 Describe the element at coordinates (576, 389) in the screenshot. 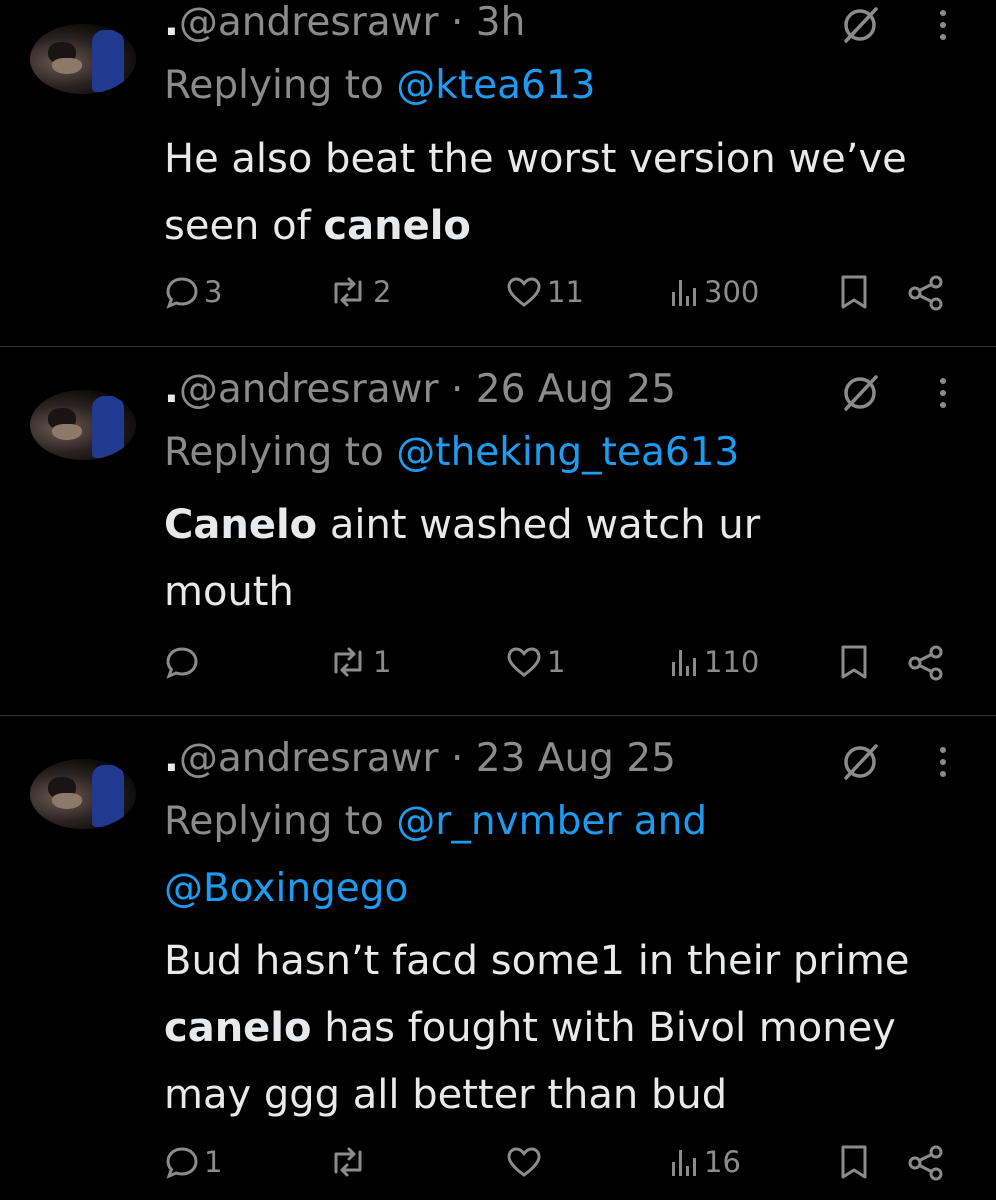

I see `timestamp: 26 Aug 25` at that location.